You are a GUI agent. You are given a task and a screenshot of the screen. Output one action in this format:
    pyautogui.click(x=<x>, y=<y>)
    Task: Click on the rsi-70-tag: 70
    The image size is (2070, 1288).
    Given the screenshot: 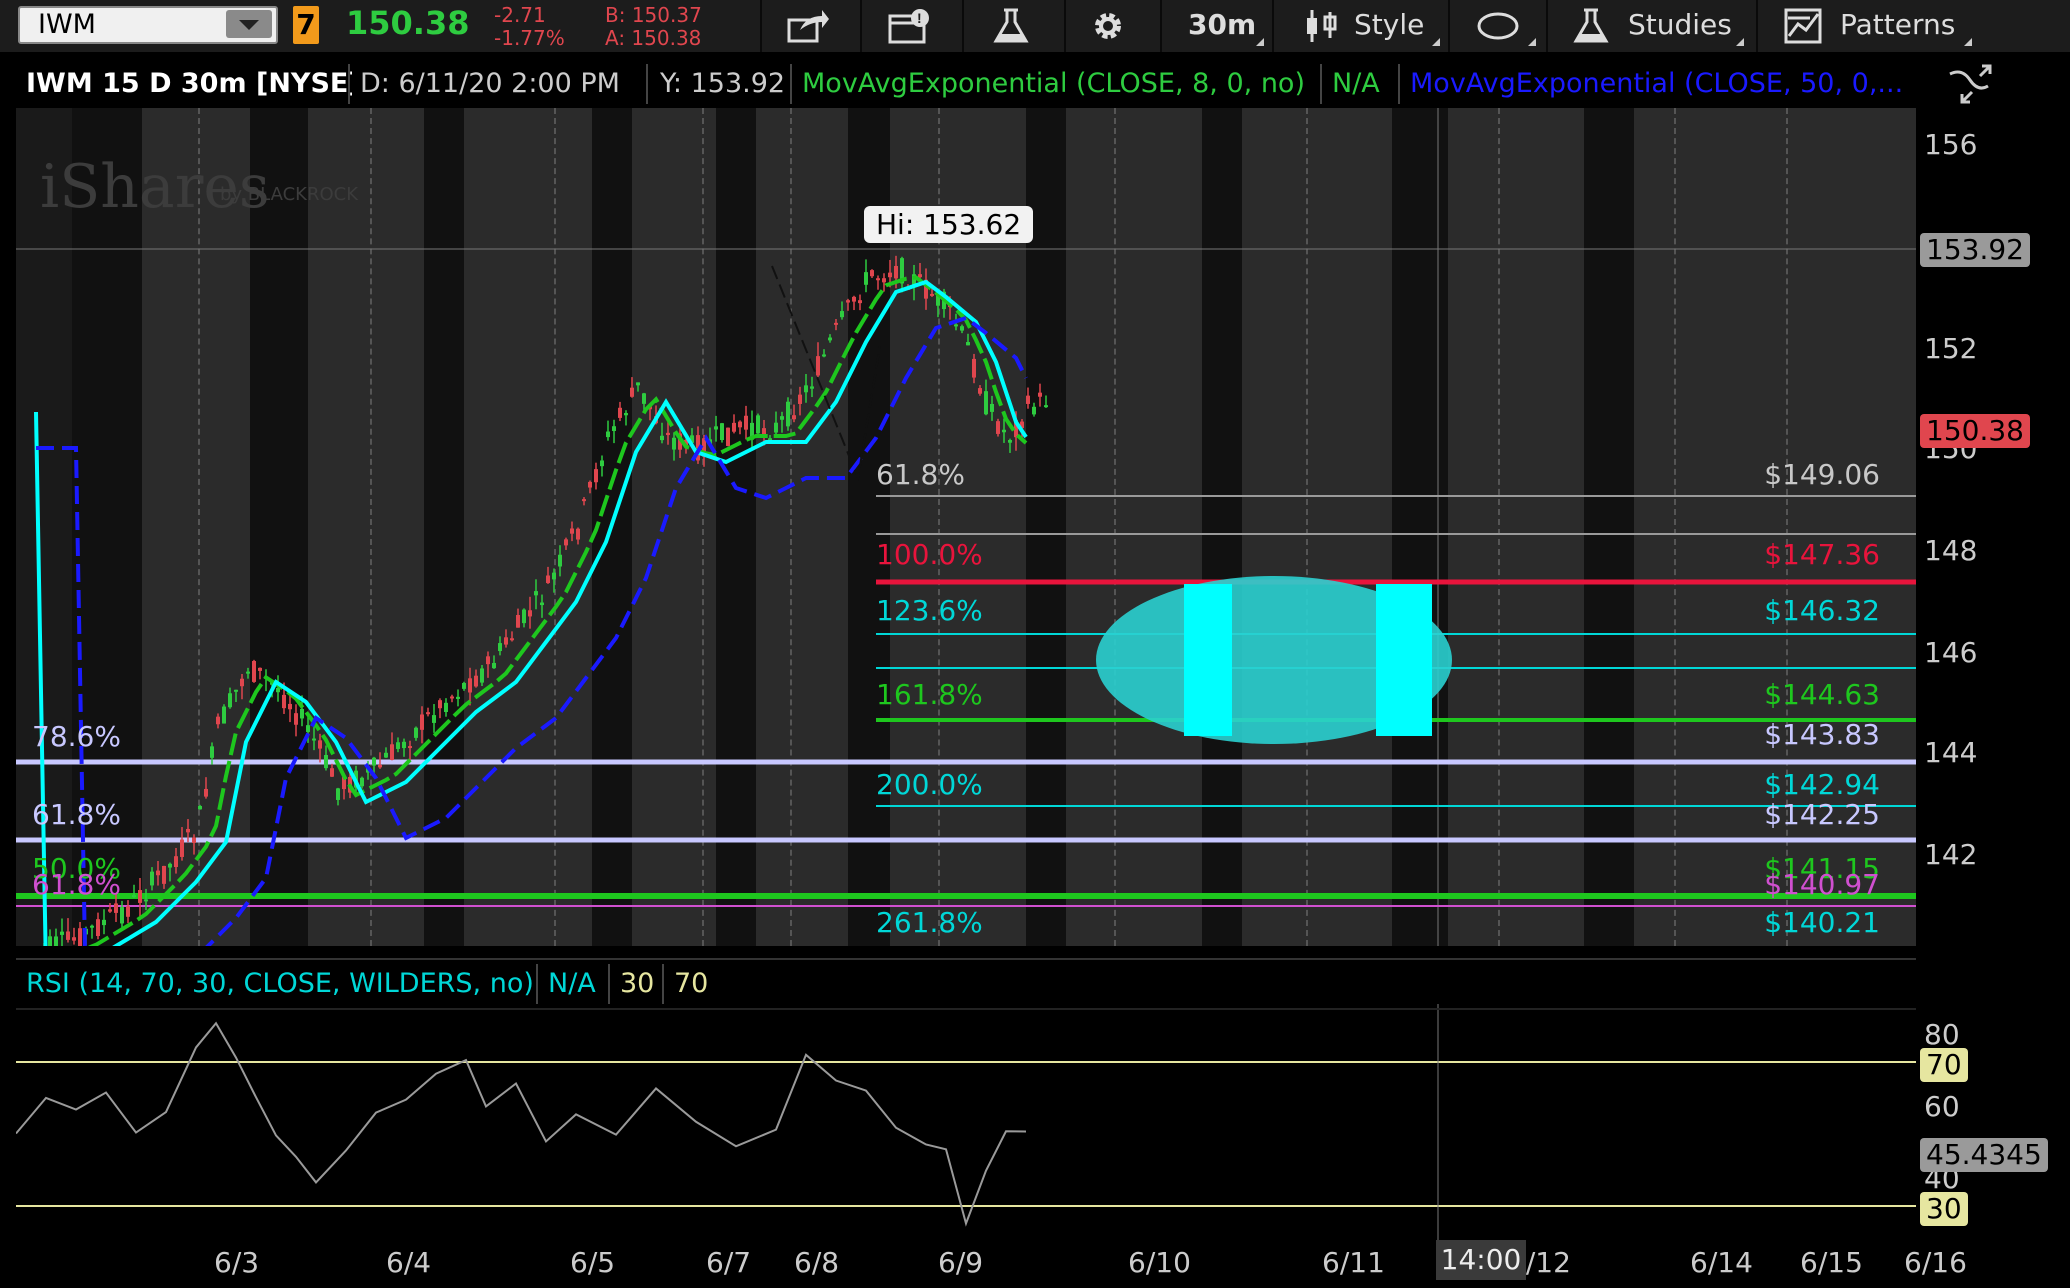 What is the action you would take?
    pyautogui.click(x=1944, y=1065)
    